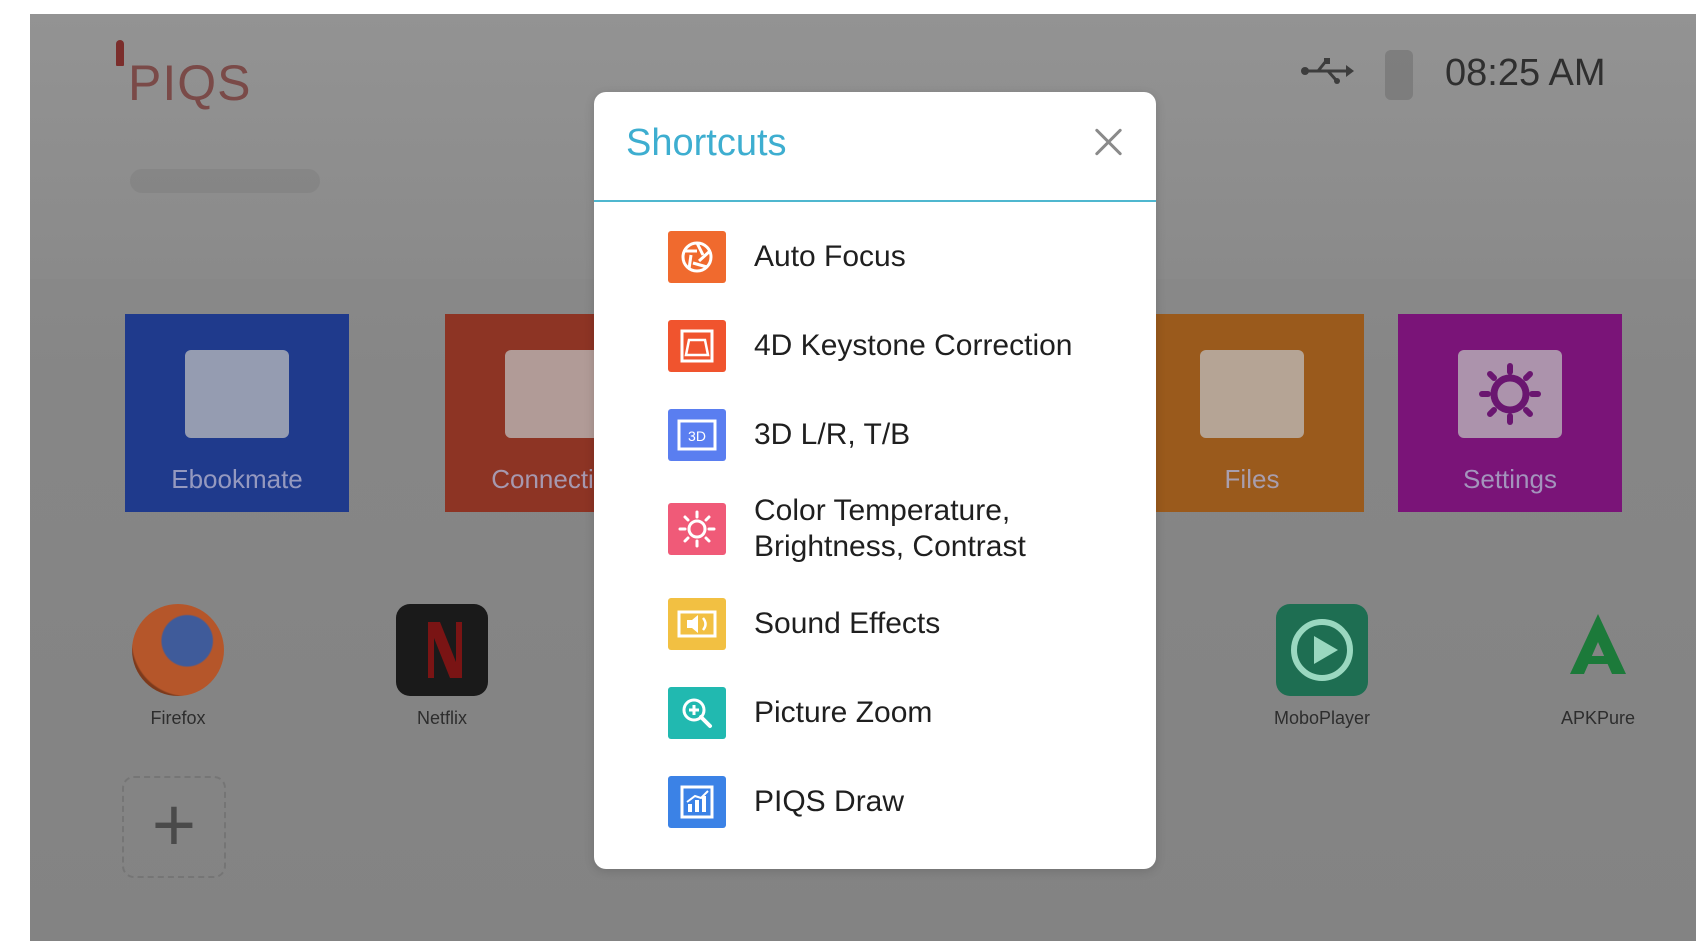 Image resolution: width=1696 pixels, height=941 pixels. What do you see at coordinates (890, 529) in the screenshot?
I see `shortcut-label: Color Temperature, Brightness, Contrast` at bounding box center [890, 529].